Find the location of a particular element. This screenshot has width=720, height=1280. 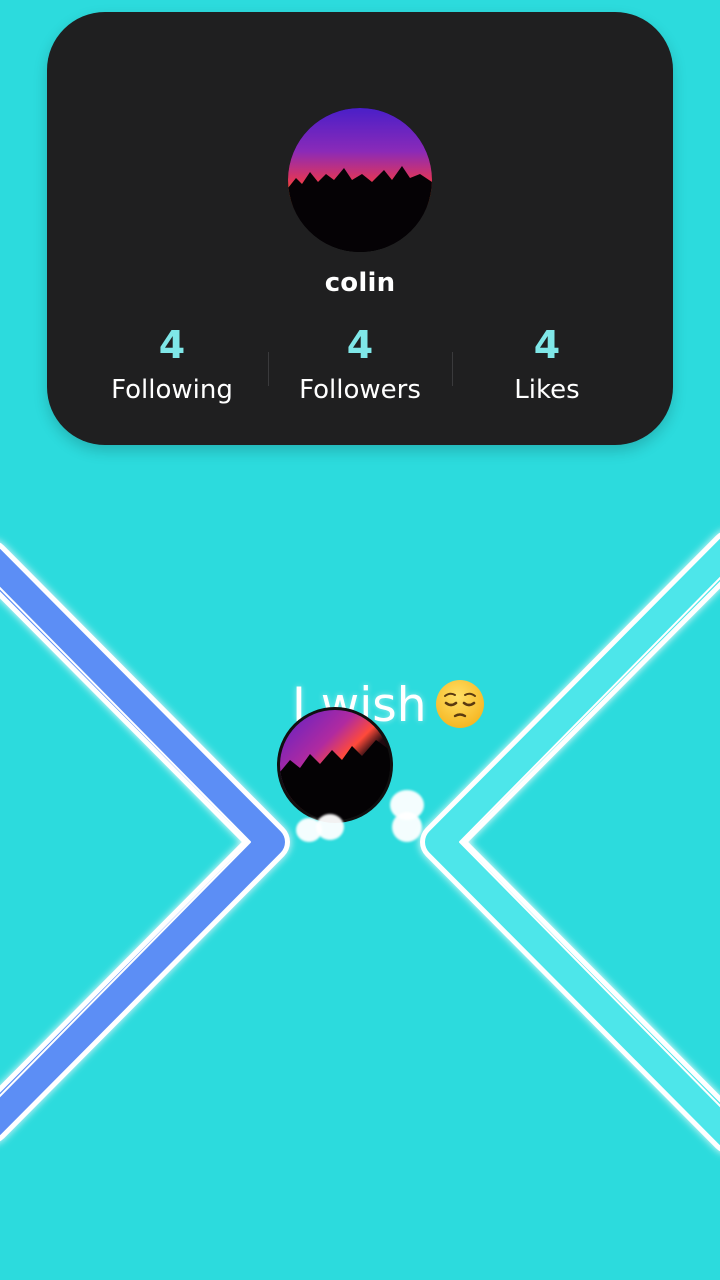

profile-avatar is located at coordinates (360, 180).